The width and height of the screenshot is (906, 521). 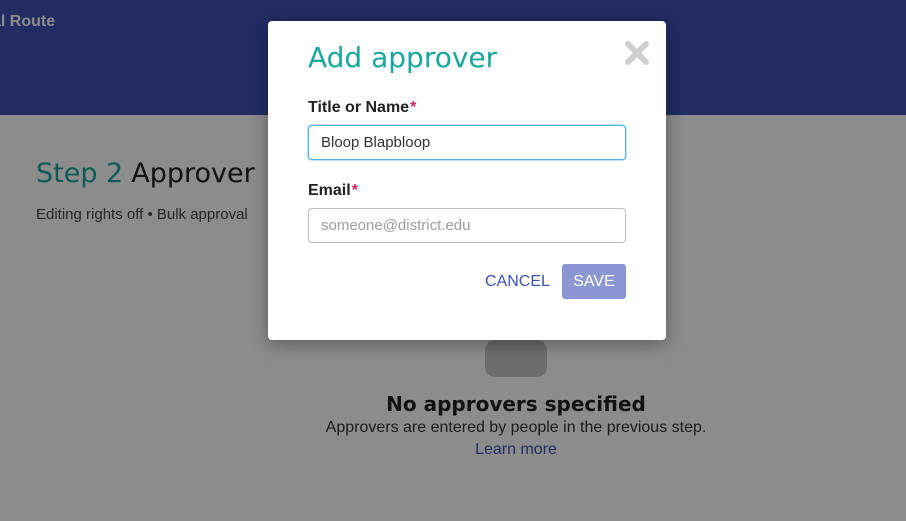 I want to click on name-input, so click(x=467, y=142).